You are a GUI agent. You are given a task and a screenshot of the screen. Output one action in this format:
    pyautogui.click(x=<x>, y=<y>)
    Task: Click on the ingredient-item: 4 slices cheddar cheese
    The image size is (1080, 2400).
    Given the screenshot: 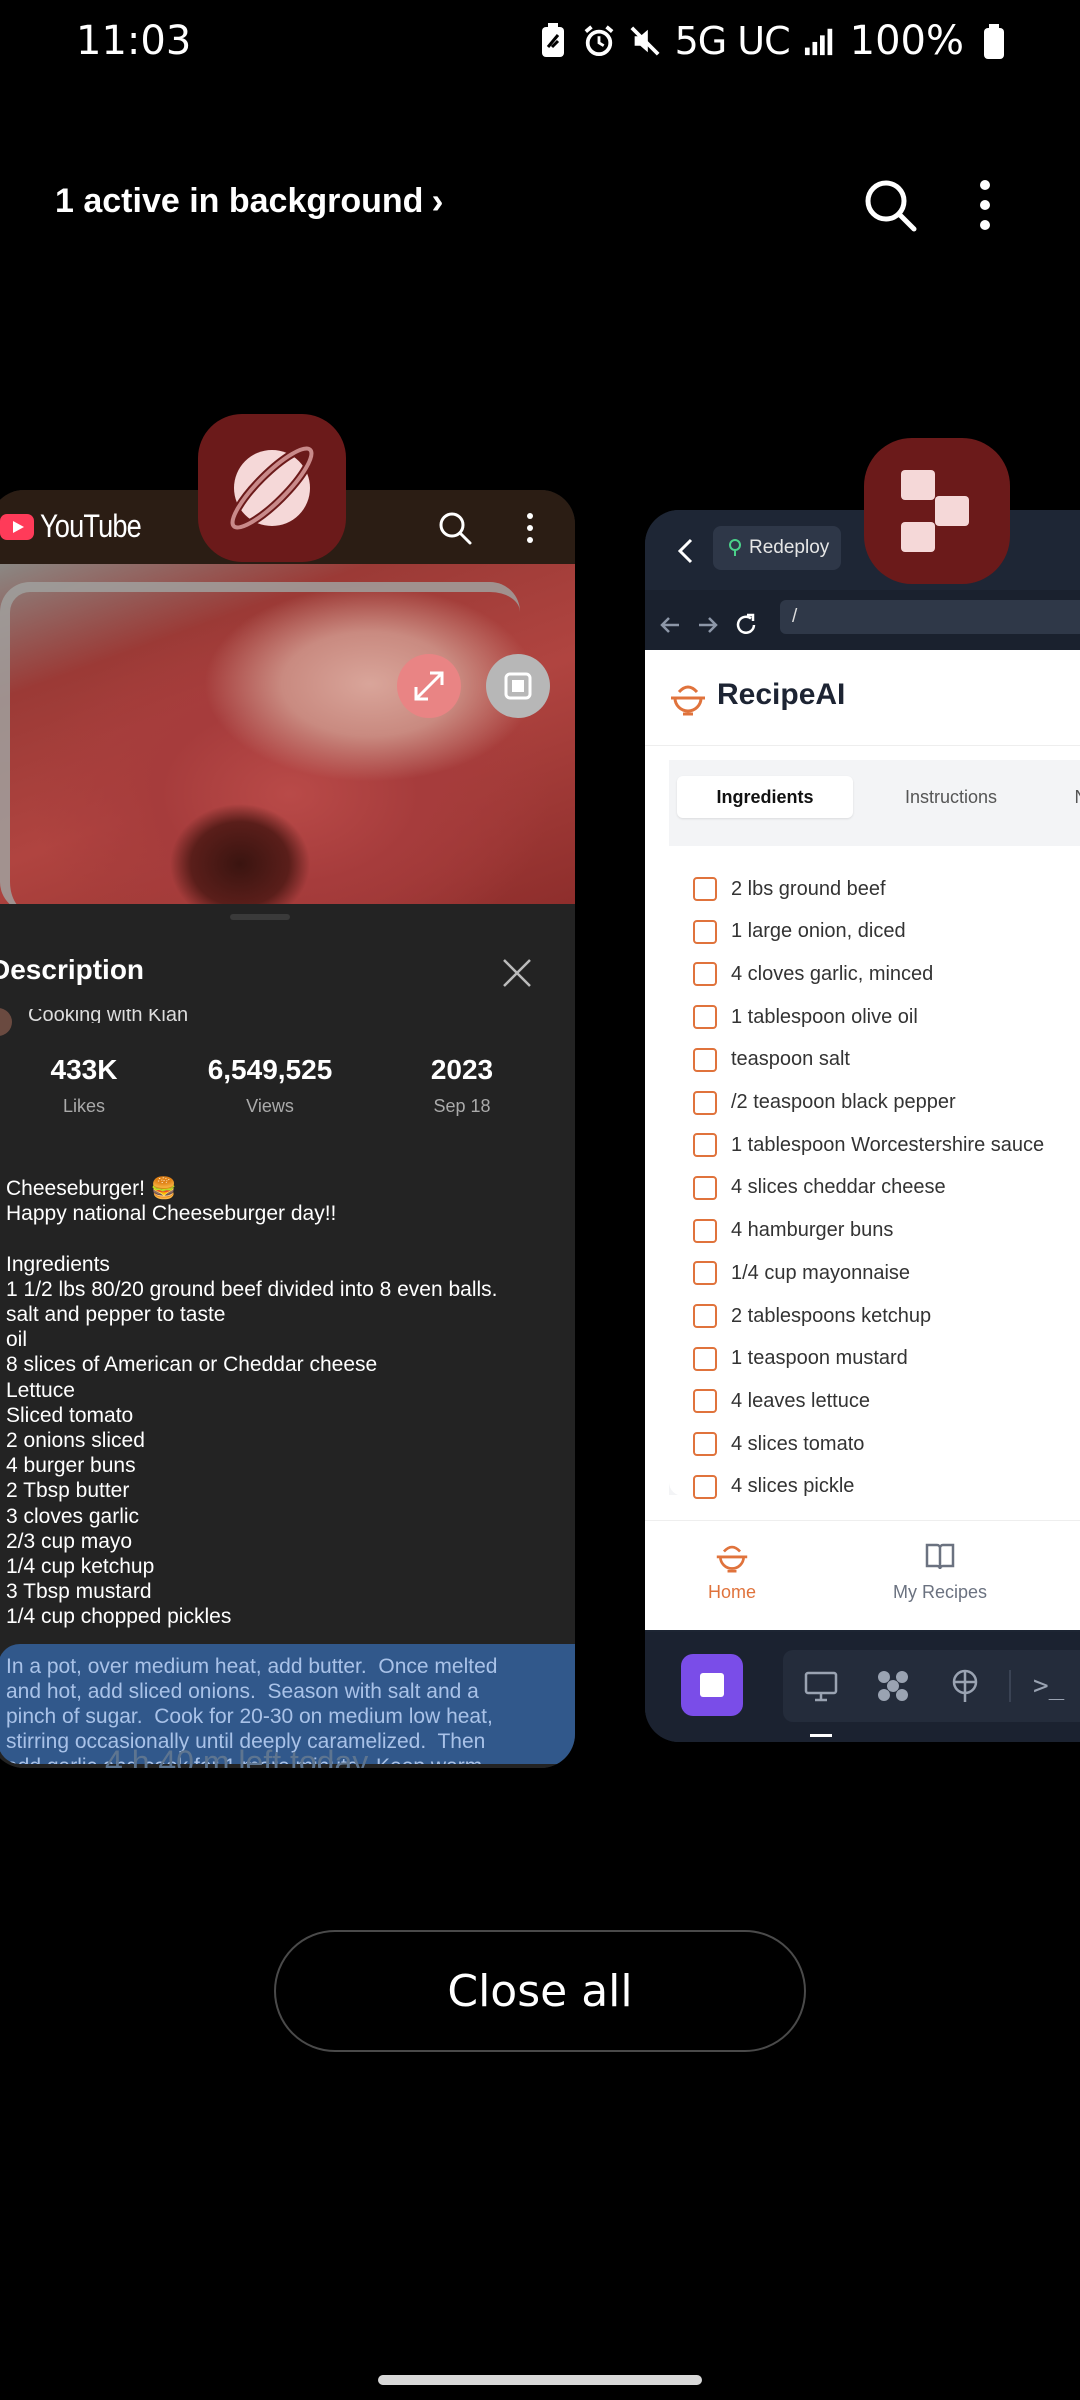 What is the action you would take?
    pyautogui.click(x=819, y=1188)
    